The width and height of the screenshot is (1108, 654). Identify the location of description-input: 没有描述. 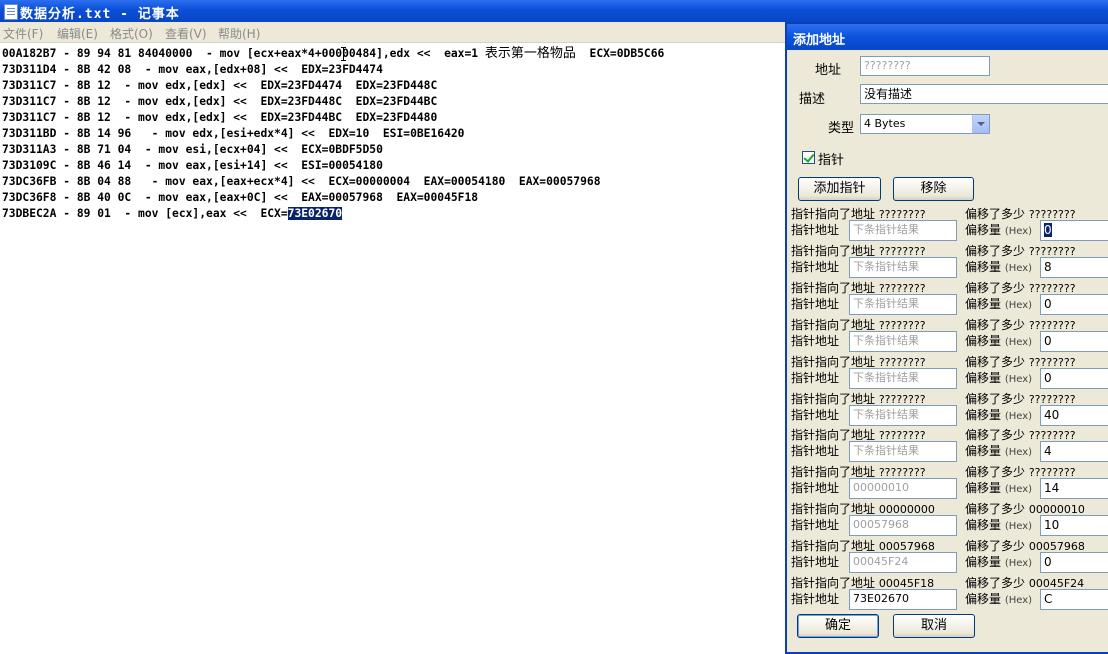
(984, 94).